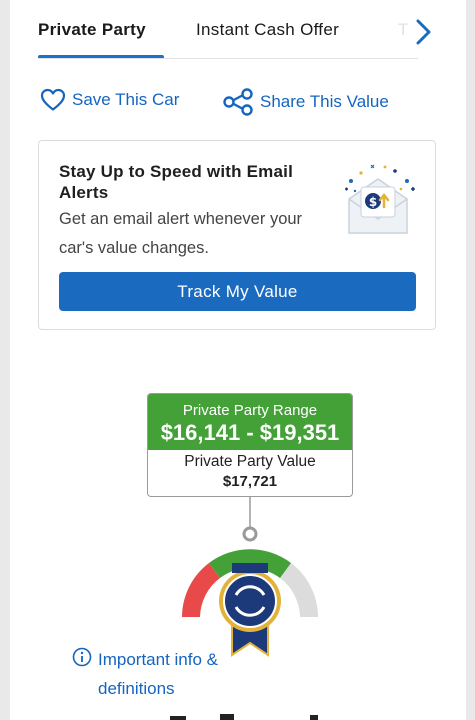 The height and width of the screenshot is (720, 475). Describe the element at coordinates (53, 99) in the screenshot. I see `heart-icon` at that location.